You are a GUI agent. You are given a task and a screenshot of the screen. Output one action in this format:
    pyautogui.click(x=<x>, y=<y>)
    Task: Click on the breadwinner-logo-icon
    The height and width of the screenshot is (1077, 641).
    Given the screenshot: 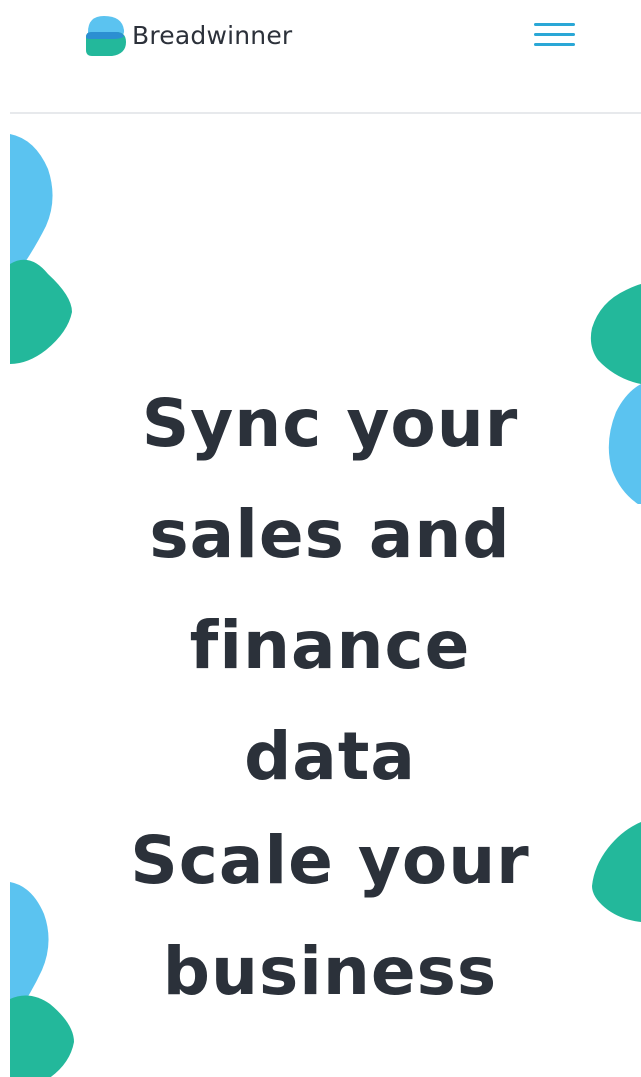 What is the action you would take?
    pyautogui.click(x=106, y=36)
    